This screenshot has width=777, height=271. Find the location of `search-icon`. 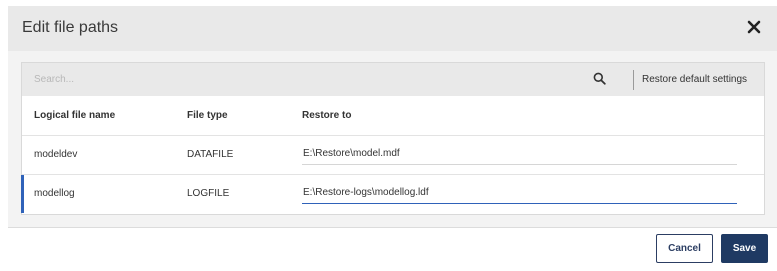

search-icon is located at coordinates (599, 78).